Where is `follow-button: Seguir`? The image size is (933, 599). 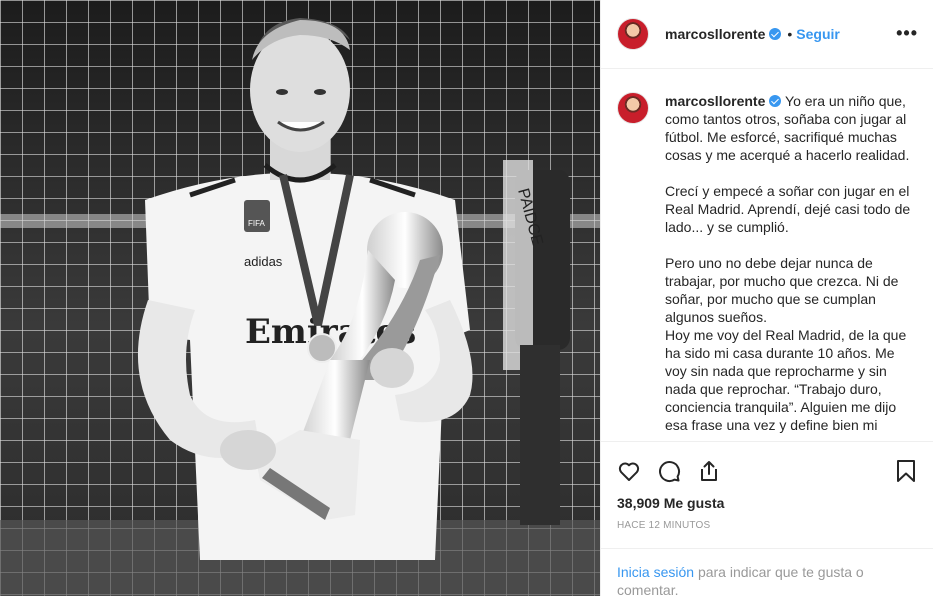 follow-button: Seguir is located at coordinates (818, 34).